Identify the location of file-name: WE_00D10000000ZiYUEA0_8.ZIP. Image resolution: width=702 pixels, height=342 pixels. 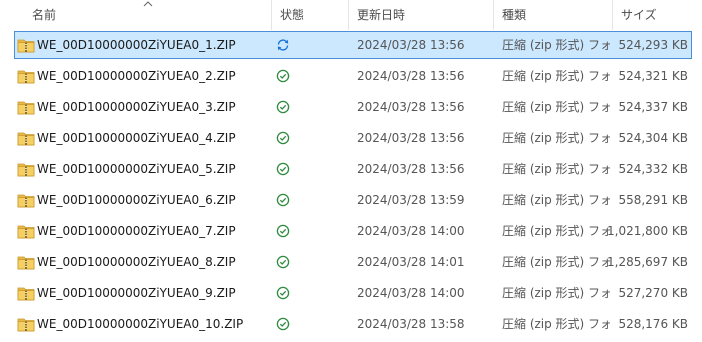
(162, 262).